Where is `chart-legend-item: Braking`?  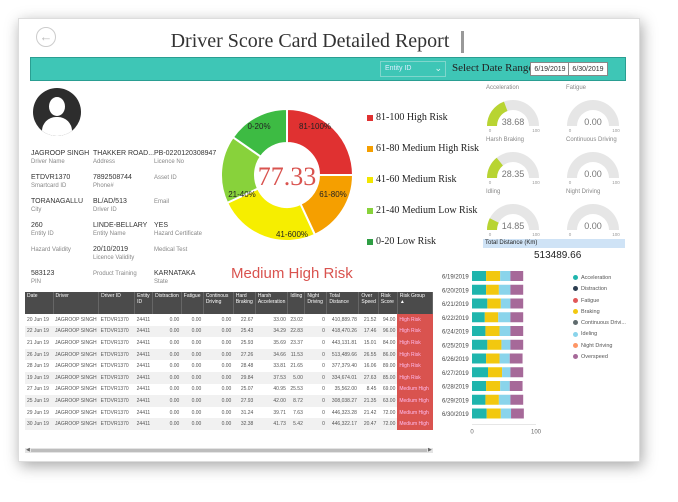 chart-legend-item: Braking is located at coordinates (599, 312).